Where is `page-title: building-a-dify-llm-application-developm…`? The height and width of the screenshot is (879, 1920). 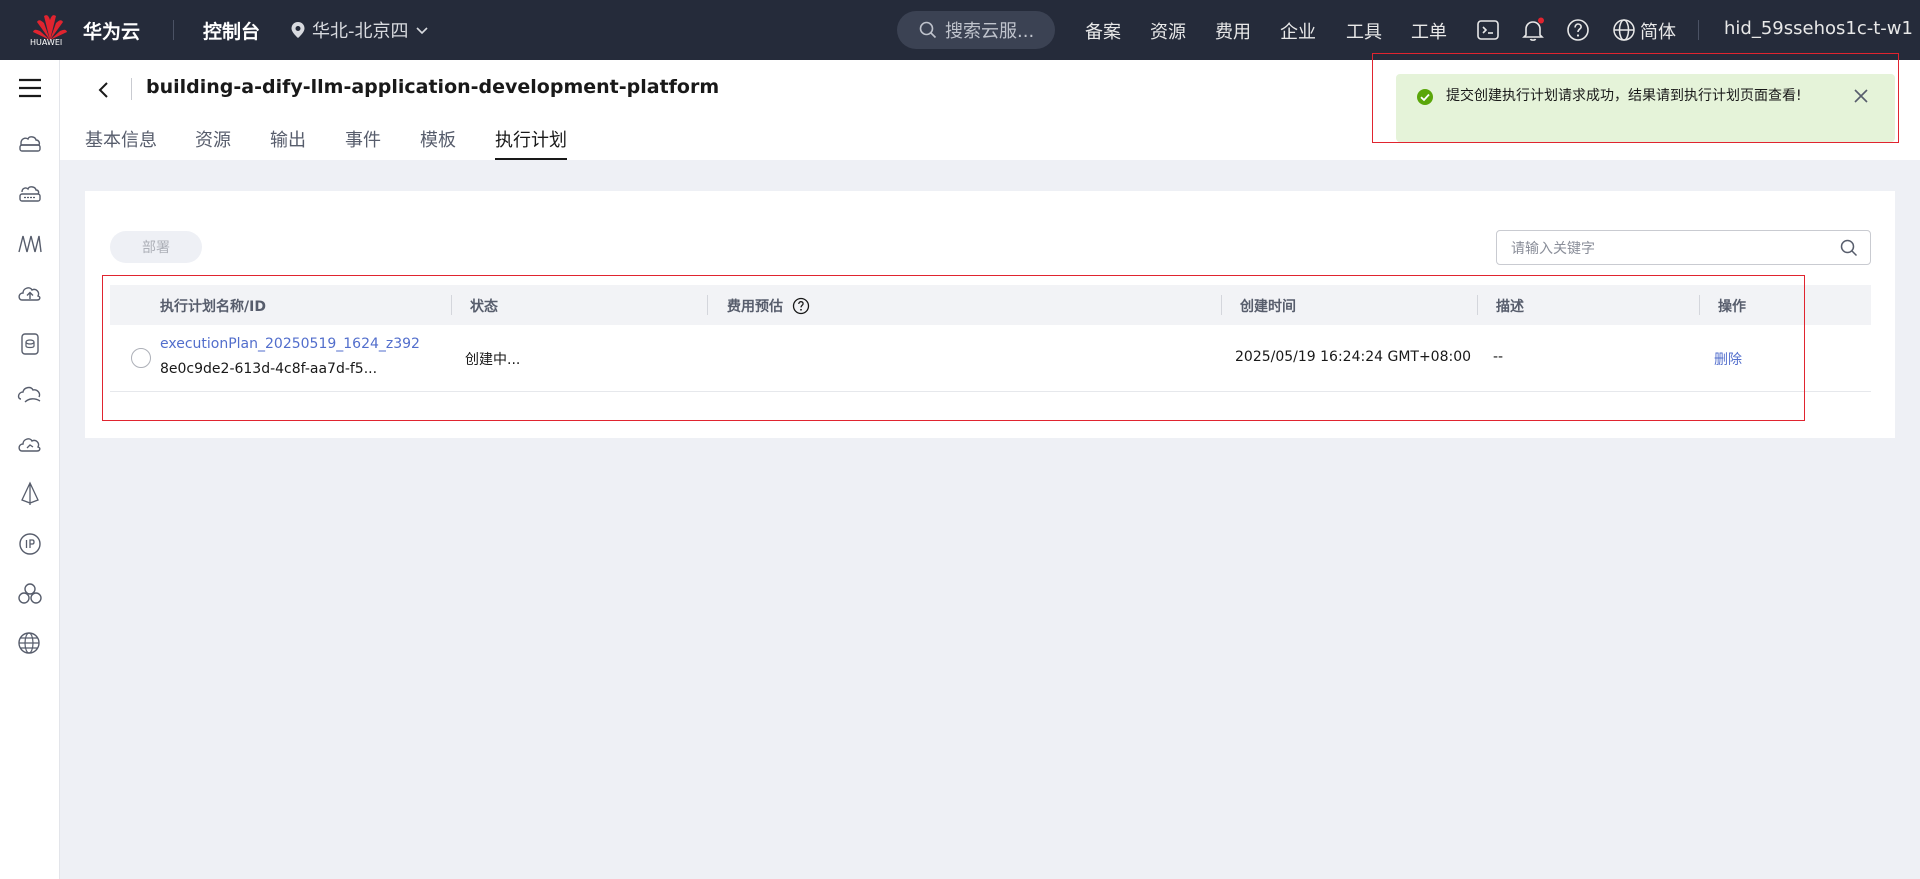
page-title: building-a-dify-llm-application-developm… is located at coordinates (433, 87).